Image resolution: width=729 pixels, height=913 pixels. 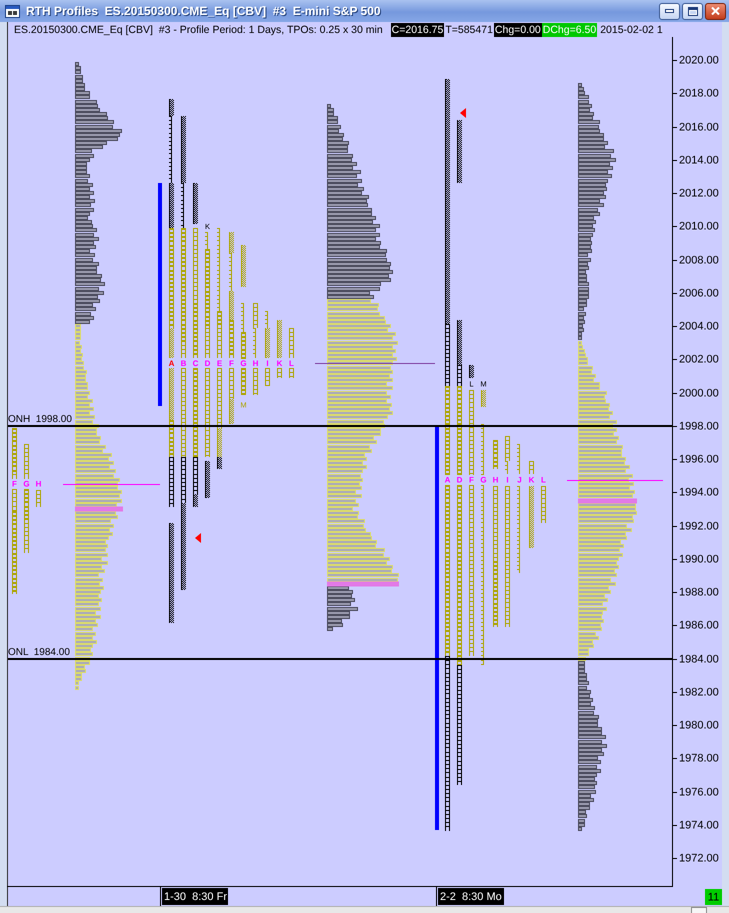 I want to click on price-label: 2008.00, so click(x=699, y=260).